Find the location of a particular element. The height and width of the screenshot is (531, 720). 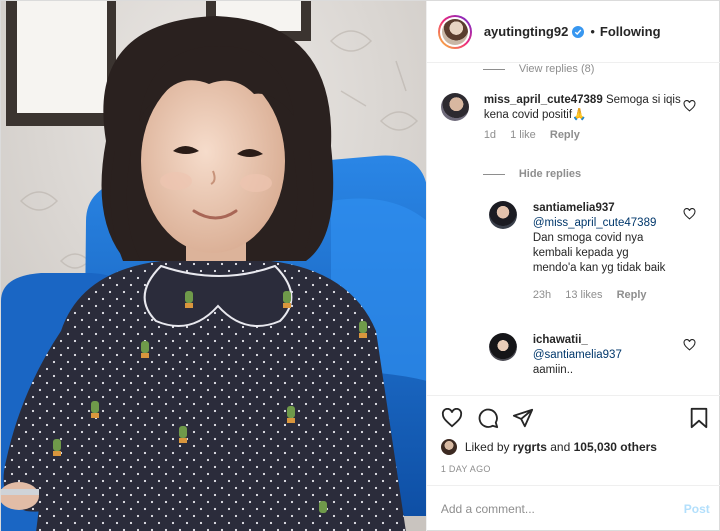

likes-joiner: and is located at coordinates (560, 447).